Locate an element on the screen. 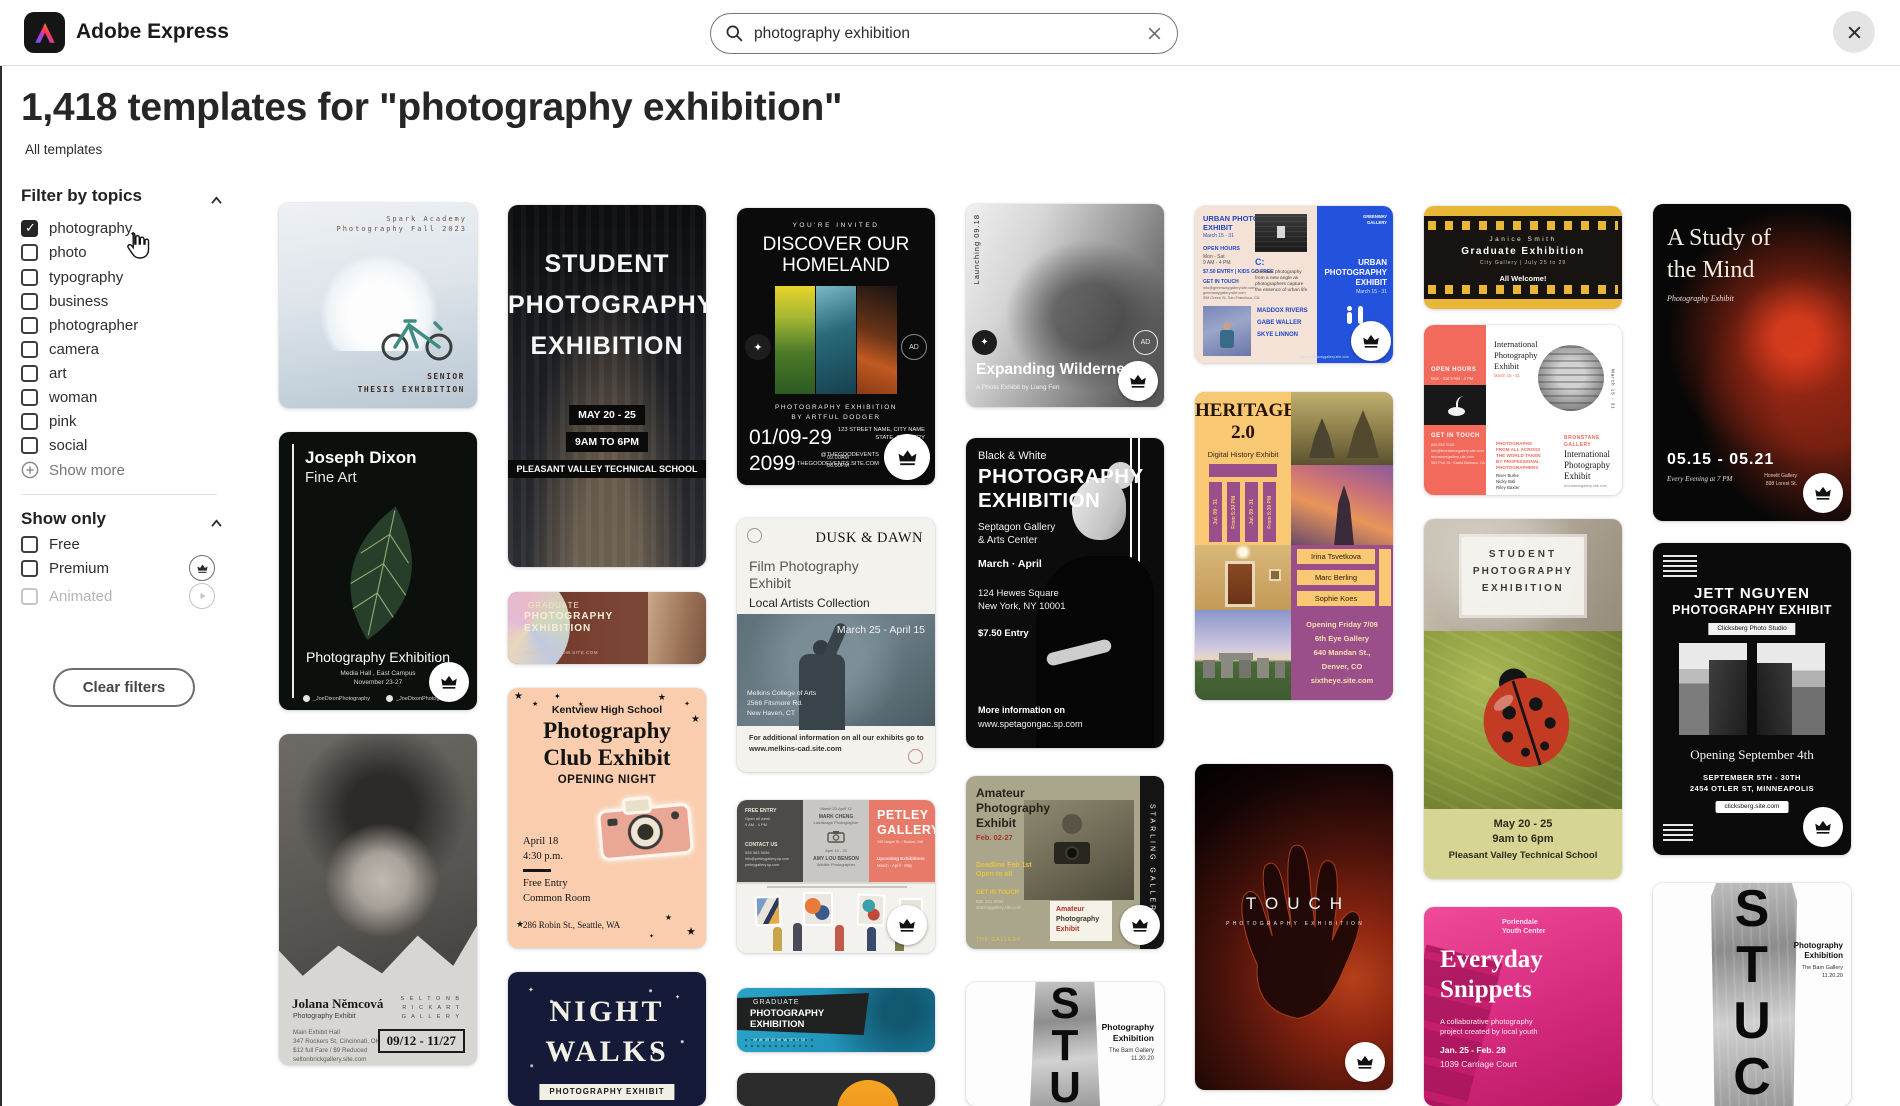  name-tag: Irina Tsvetkova is located at coordinates (1336, 556).